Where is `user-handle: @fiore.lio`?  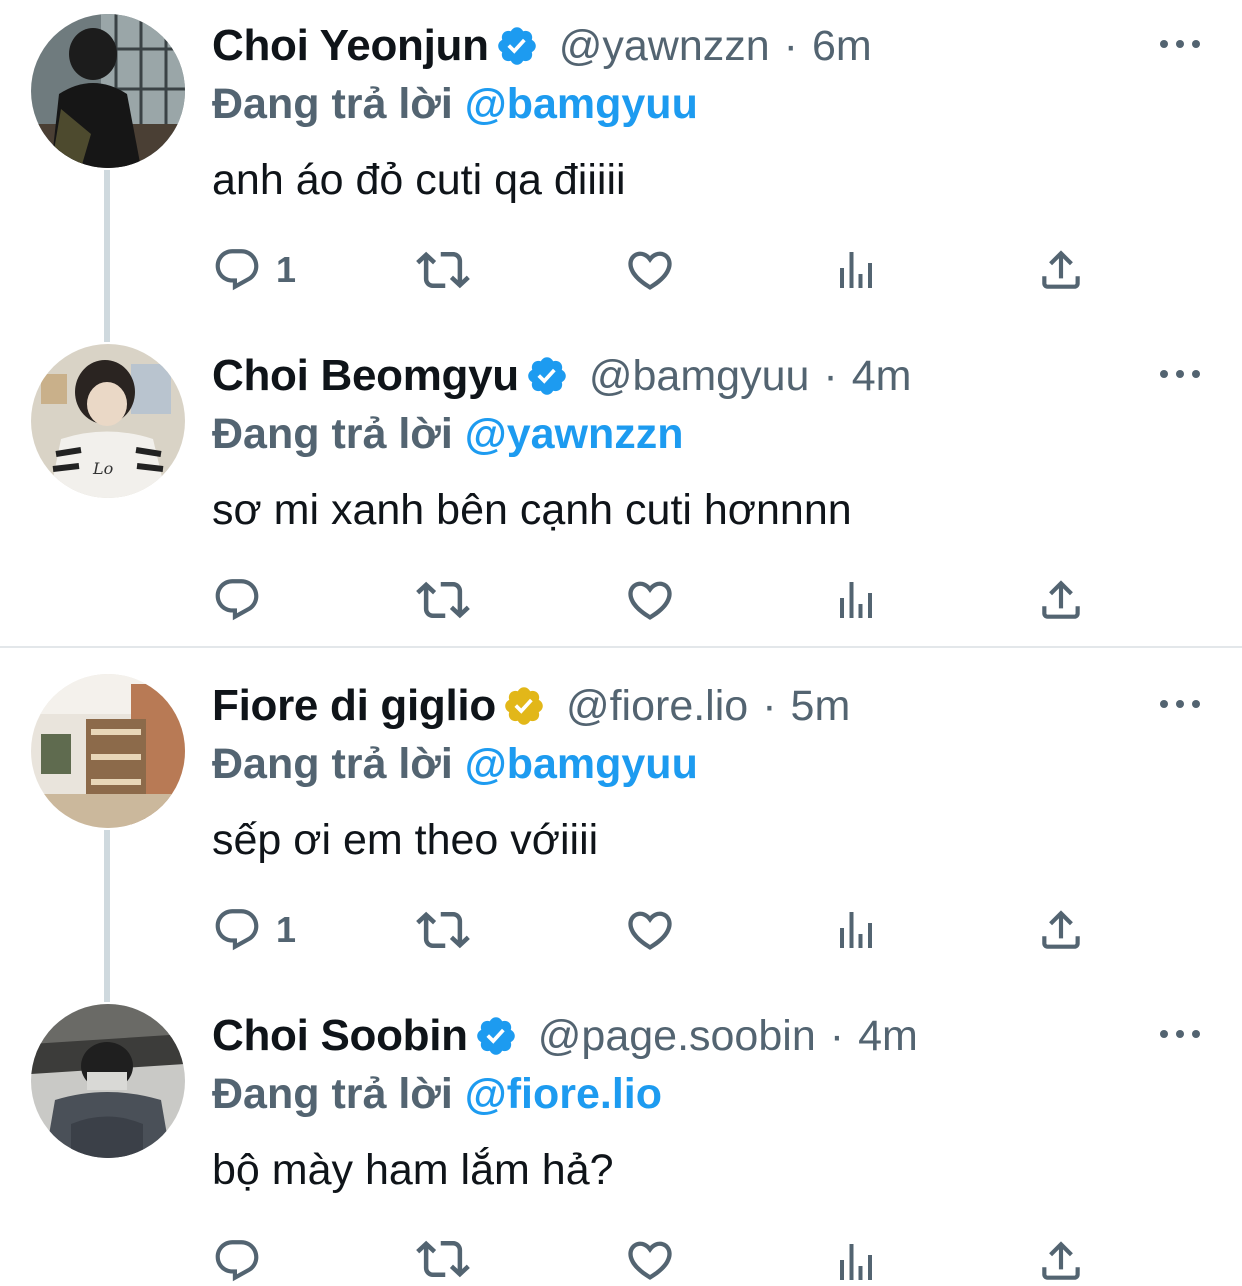
user-handle: @fiore.lio is located at coordinates (657, 706).